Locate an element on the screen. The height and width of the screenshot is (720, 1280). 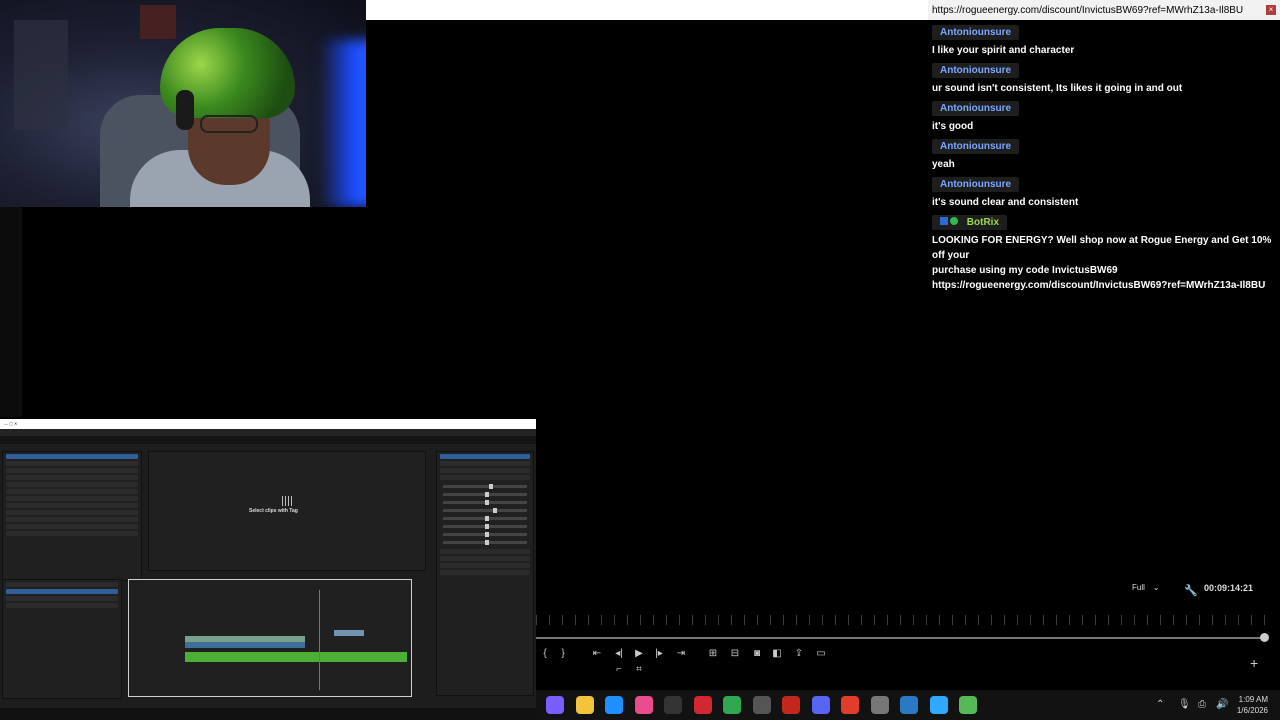
step-forward-icon: |▸ is located at coordinates (659, 654).